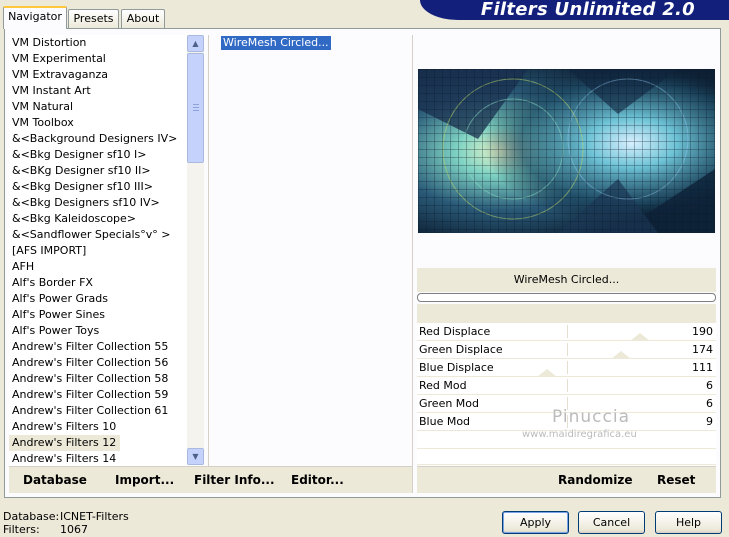  Describe the element at coordinates (74, 529) in the screenshot. I see `status-filters-value: 1067` at that location.